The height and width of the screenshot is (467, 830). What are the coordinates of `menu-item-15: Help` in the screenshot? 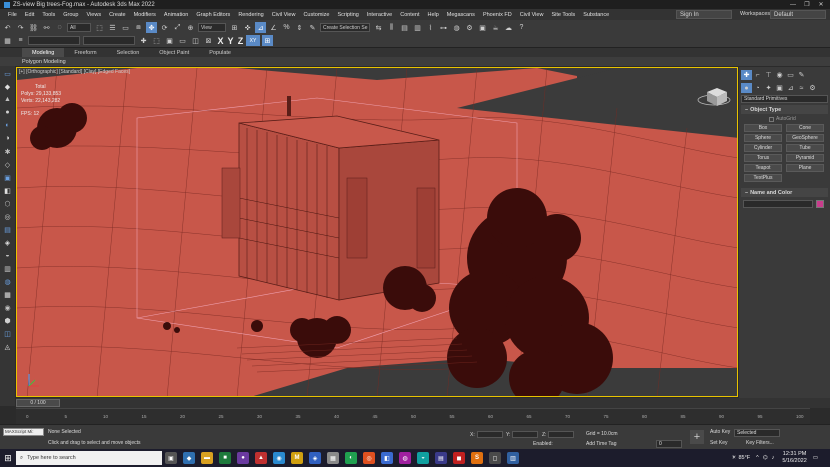 It's located at (432, 15).